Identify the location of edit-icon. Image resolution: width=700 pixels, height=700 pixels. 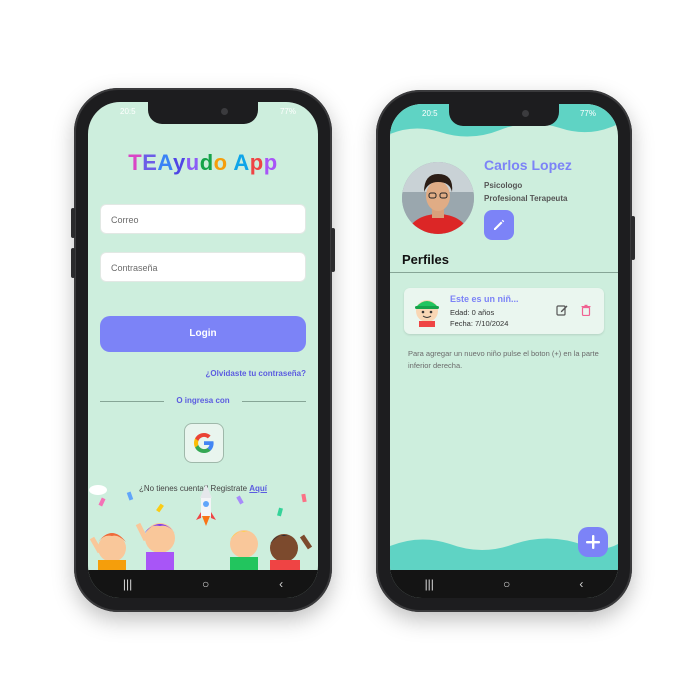
(562, 310).